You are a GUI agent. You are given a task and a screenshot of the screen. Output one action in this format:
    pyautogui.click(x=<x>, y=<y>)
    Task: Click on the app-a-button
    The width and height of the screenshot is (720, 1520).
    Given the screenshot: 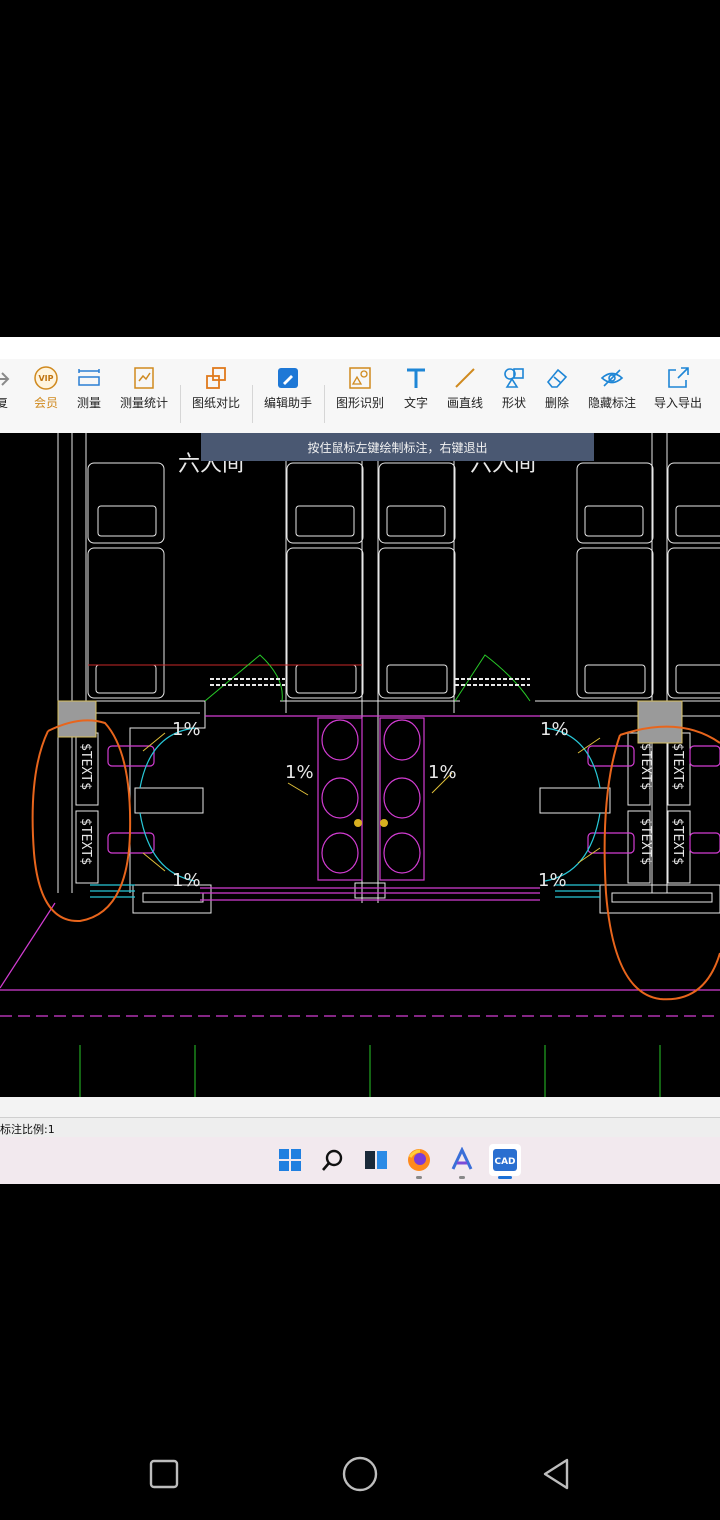 What is the action you would take?
    pyautogui.click(x=462, y=1161)
    